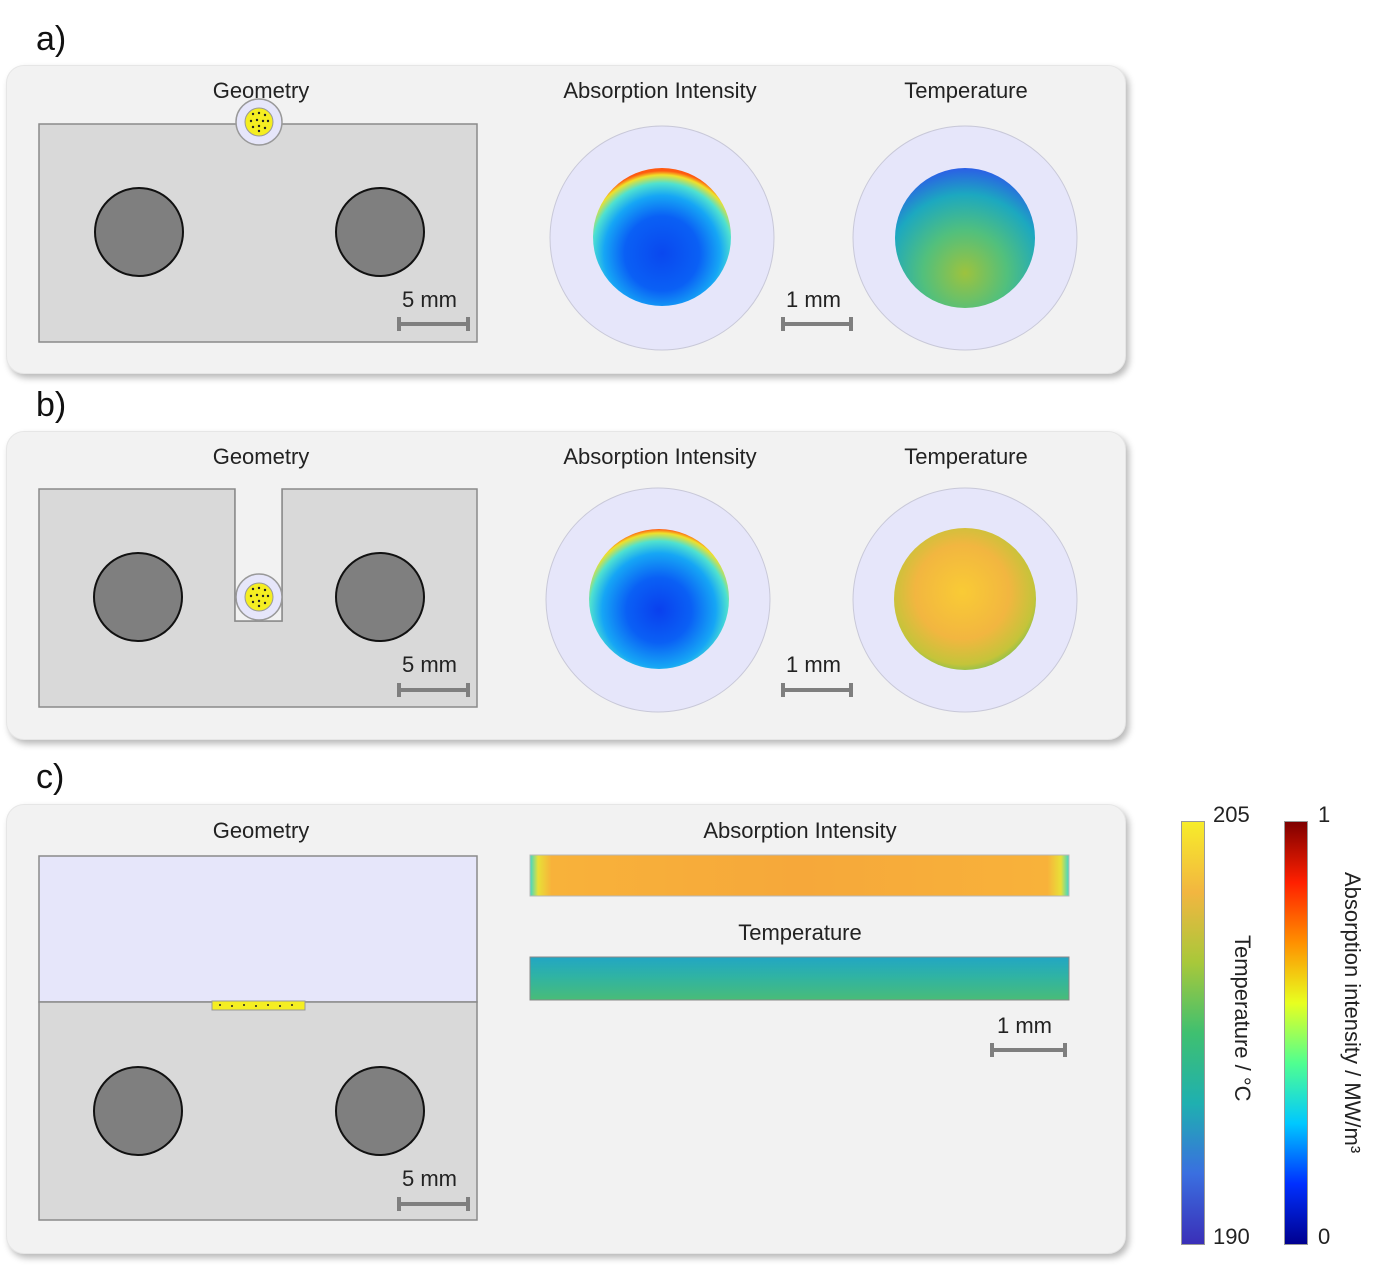  What do you see at coordinates (1352, 1013) in the screenshot?
I see `absorption-colorbar-label: Absorption intensity / MW/m³` at bounding box center [1352, 1013].